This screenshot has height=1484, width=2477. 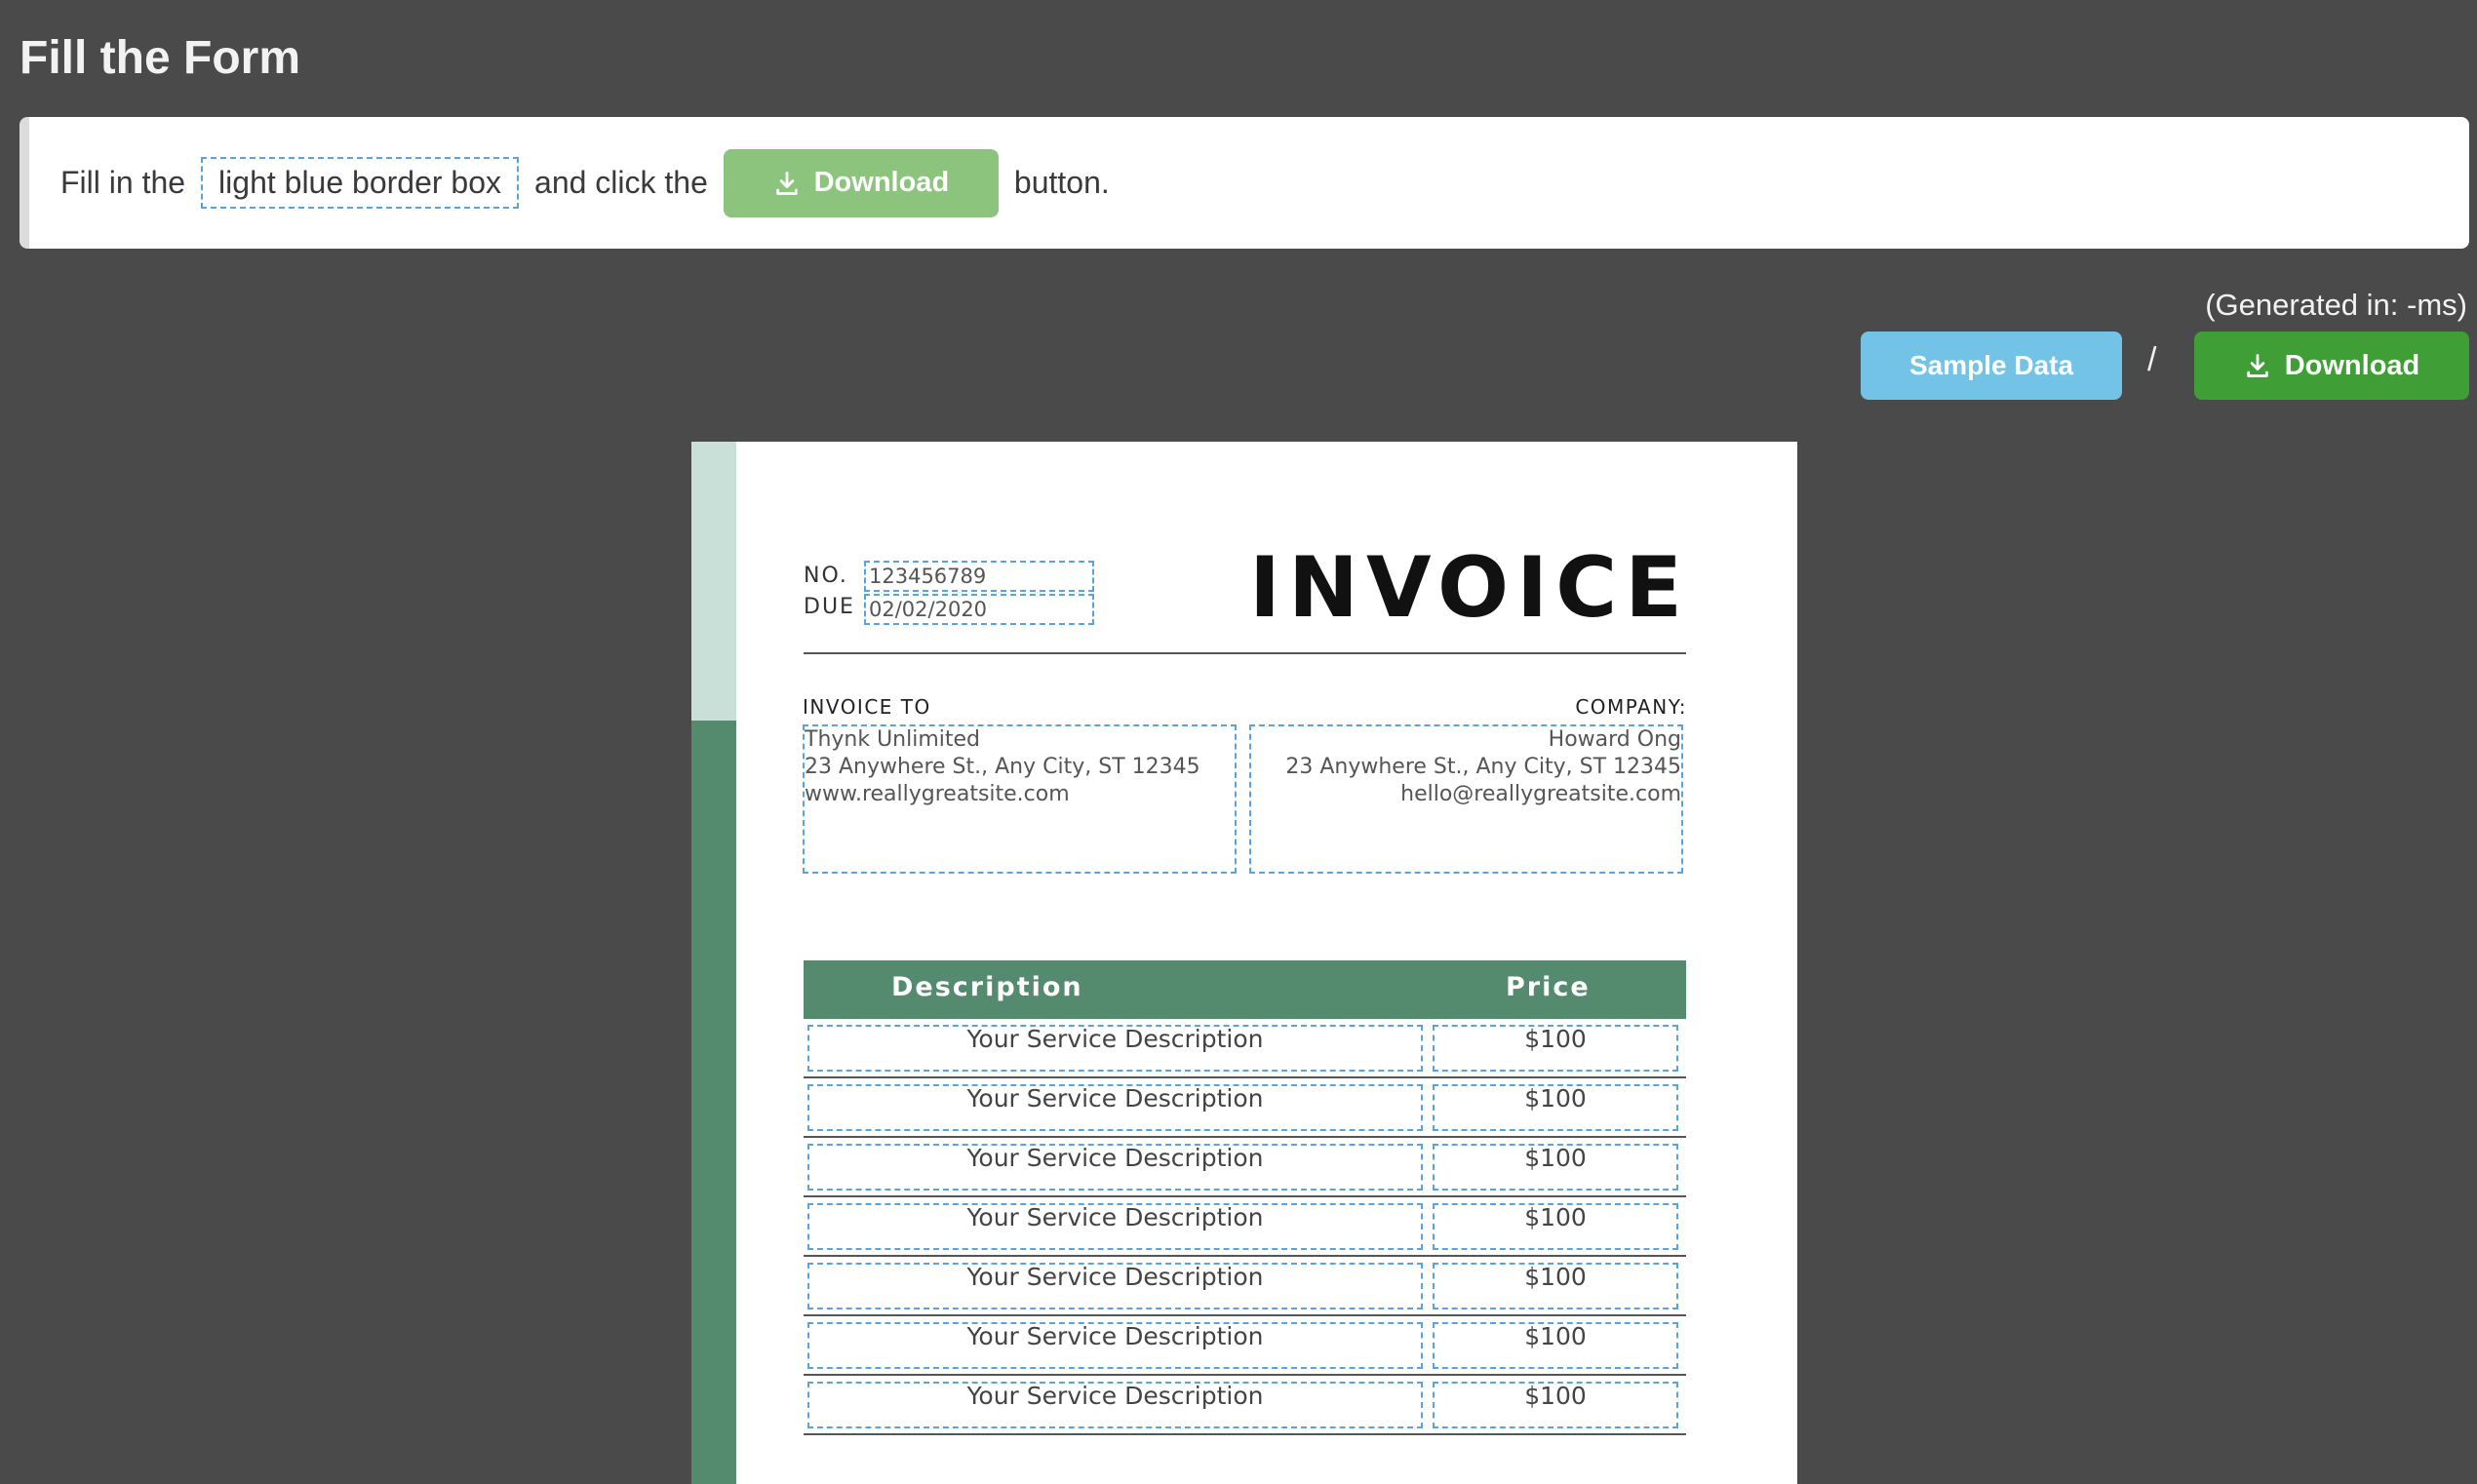 What do you see at coordinates (1548, 987) in the screenshot?
I see `price-header: Price` at bounding box center [1548, 987].